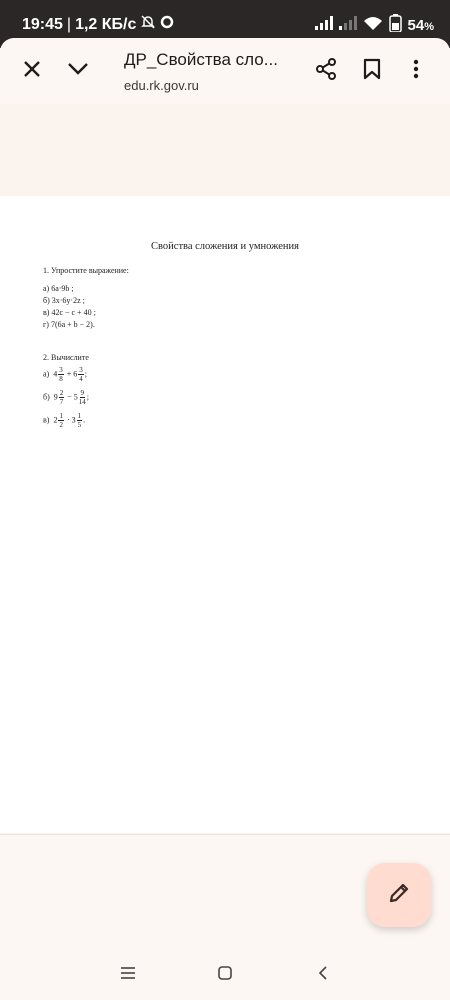 Image resolution: width=450 pixels, height=1000 pixels. Describe the element at coordinates (66, 357) in the screenshot. I see `section2-title: 2. Вычислите` at that location.